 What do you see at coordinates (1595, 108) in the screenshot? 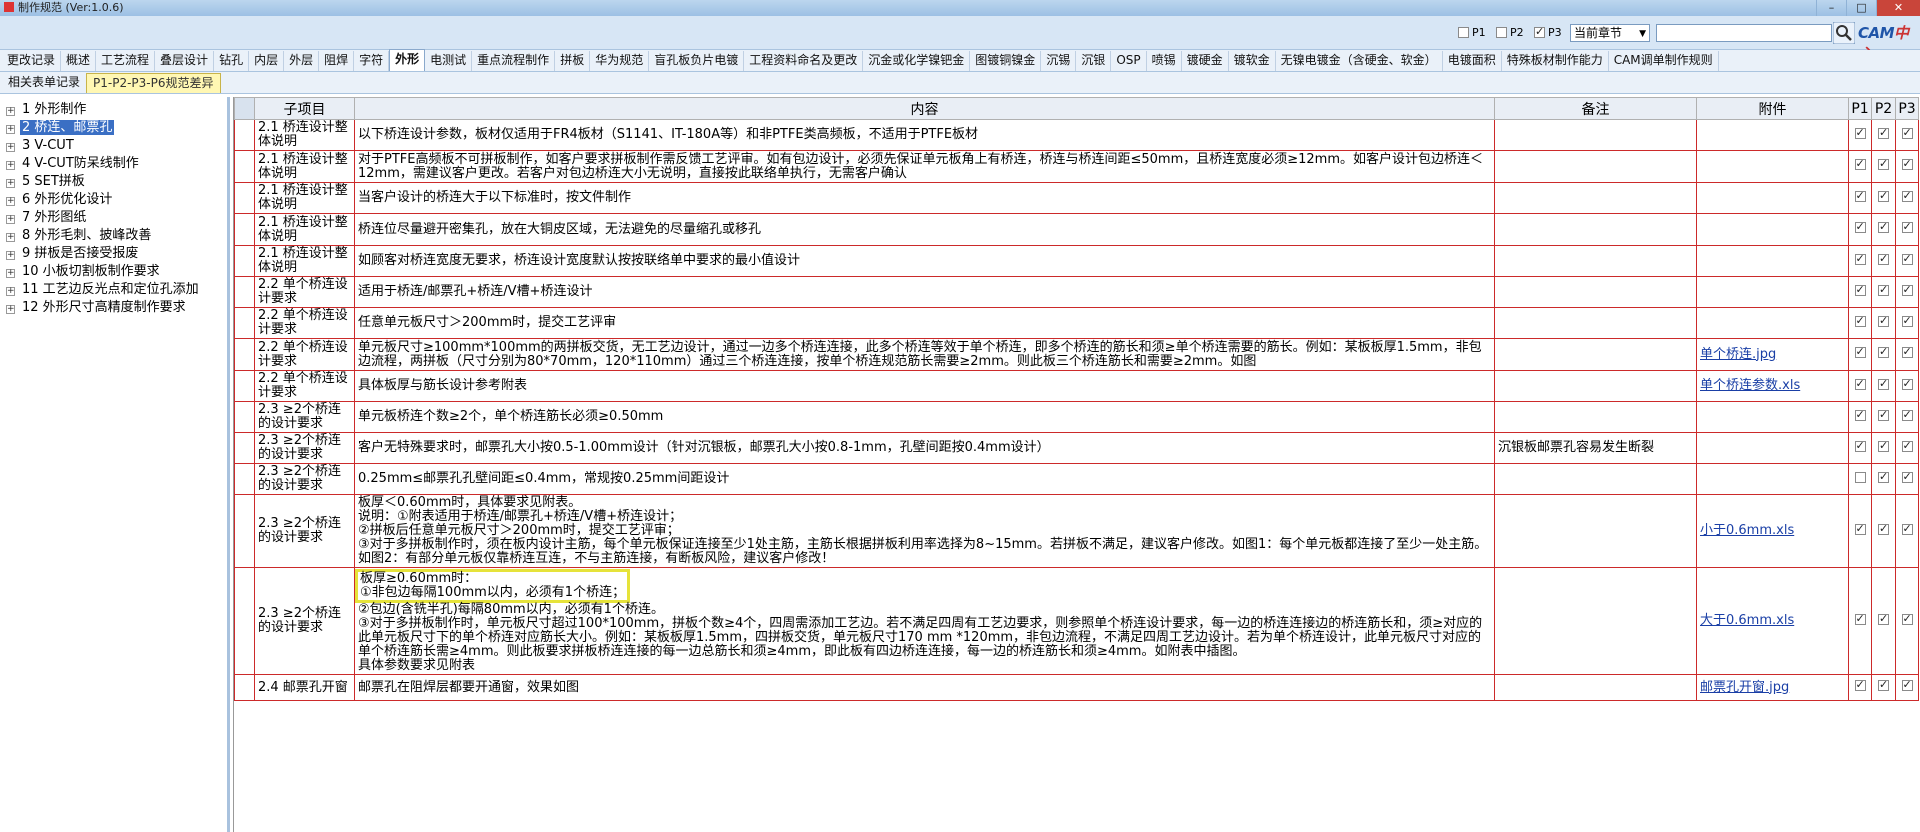
I see `column-header: 备注` at bounding box center [1595, 108].